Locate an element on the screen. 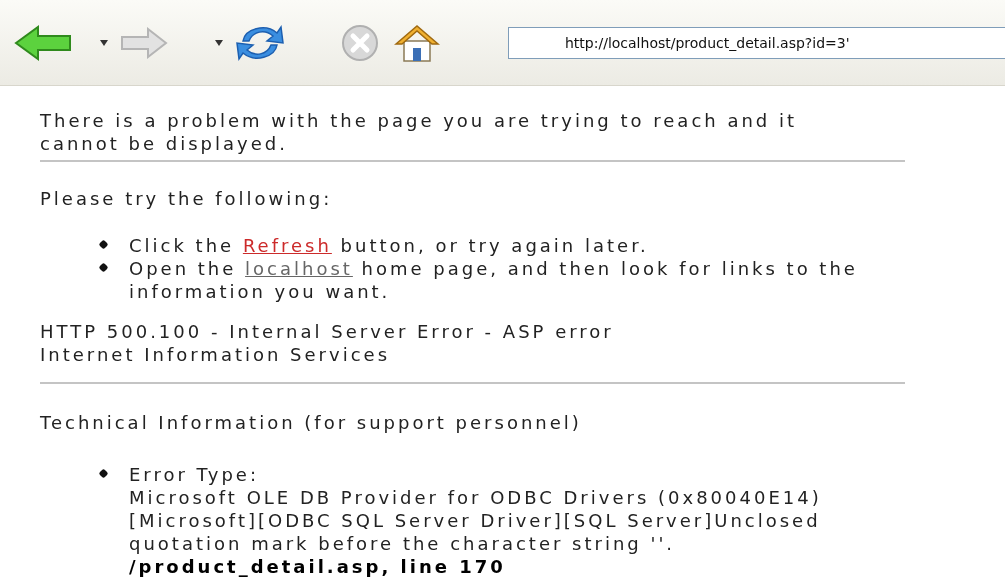 The height and width of the screenshot is (578, 1005). link: localhost is located at coordinates (299, 268).